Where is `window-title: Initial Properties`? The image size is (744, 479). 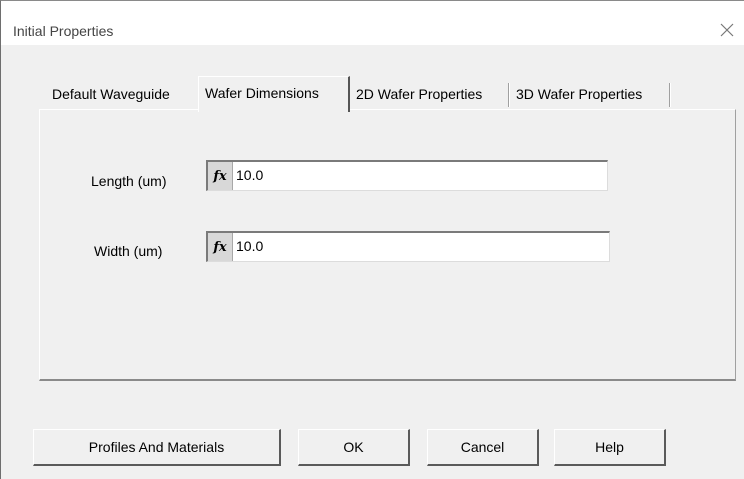 window-title: Initial Properties is located at coordinates (63, 31).